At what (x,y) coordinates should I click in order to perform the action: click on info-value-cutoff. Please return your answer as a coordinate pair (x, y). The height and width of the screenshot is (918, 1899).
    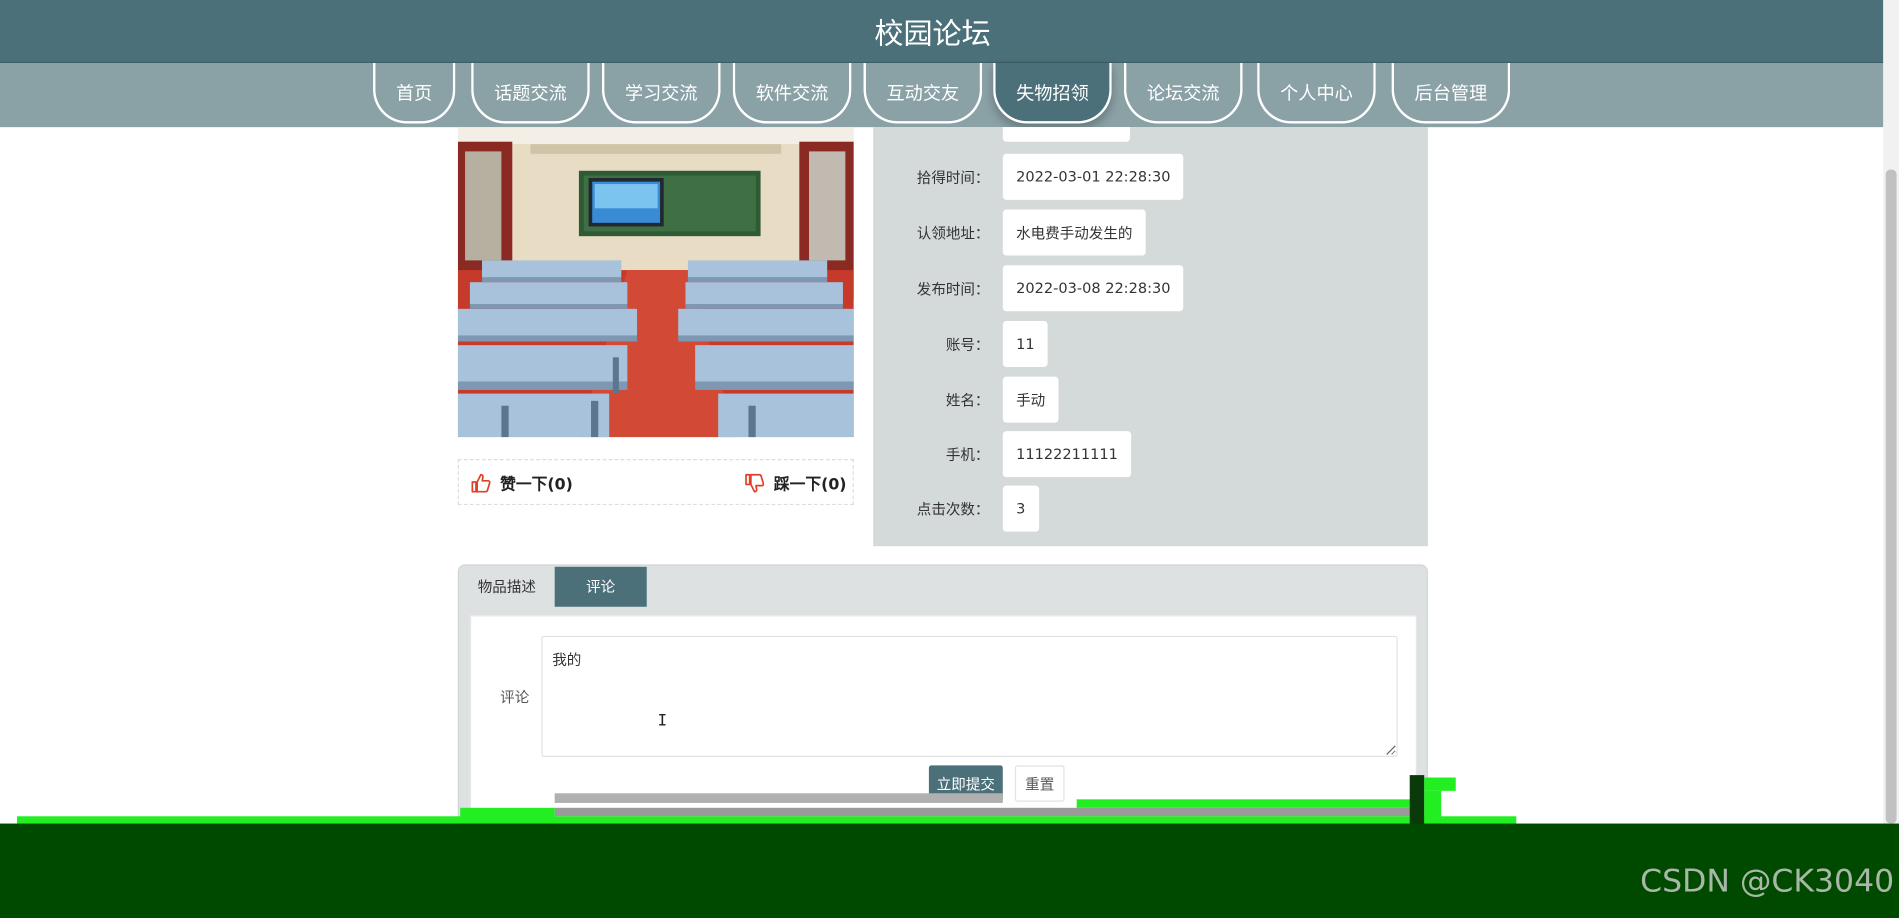
    Looking at the image, I should click on (1066, 134).